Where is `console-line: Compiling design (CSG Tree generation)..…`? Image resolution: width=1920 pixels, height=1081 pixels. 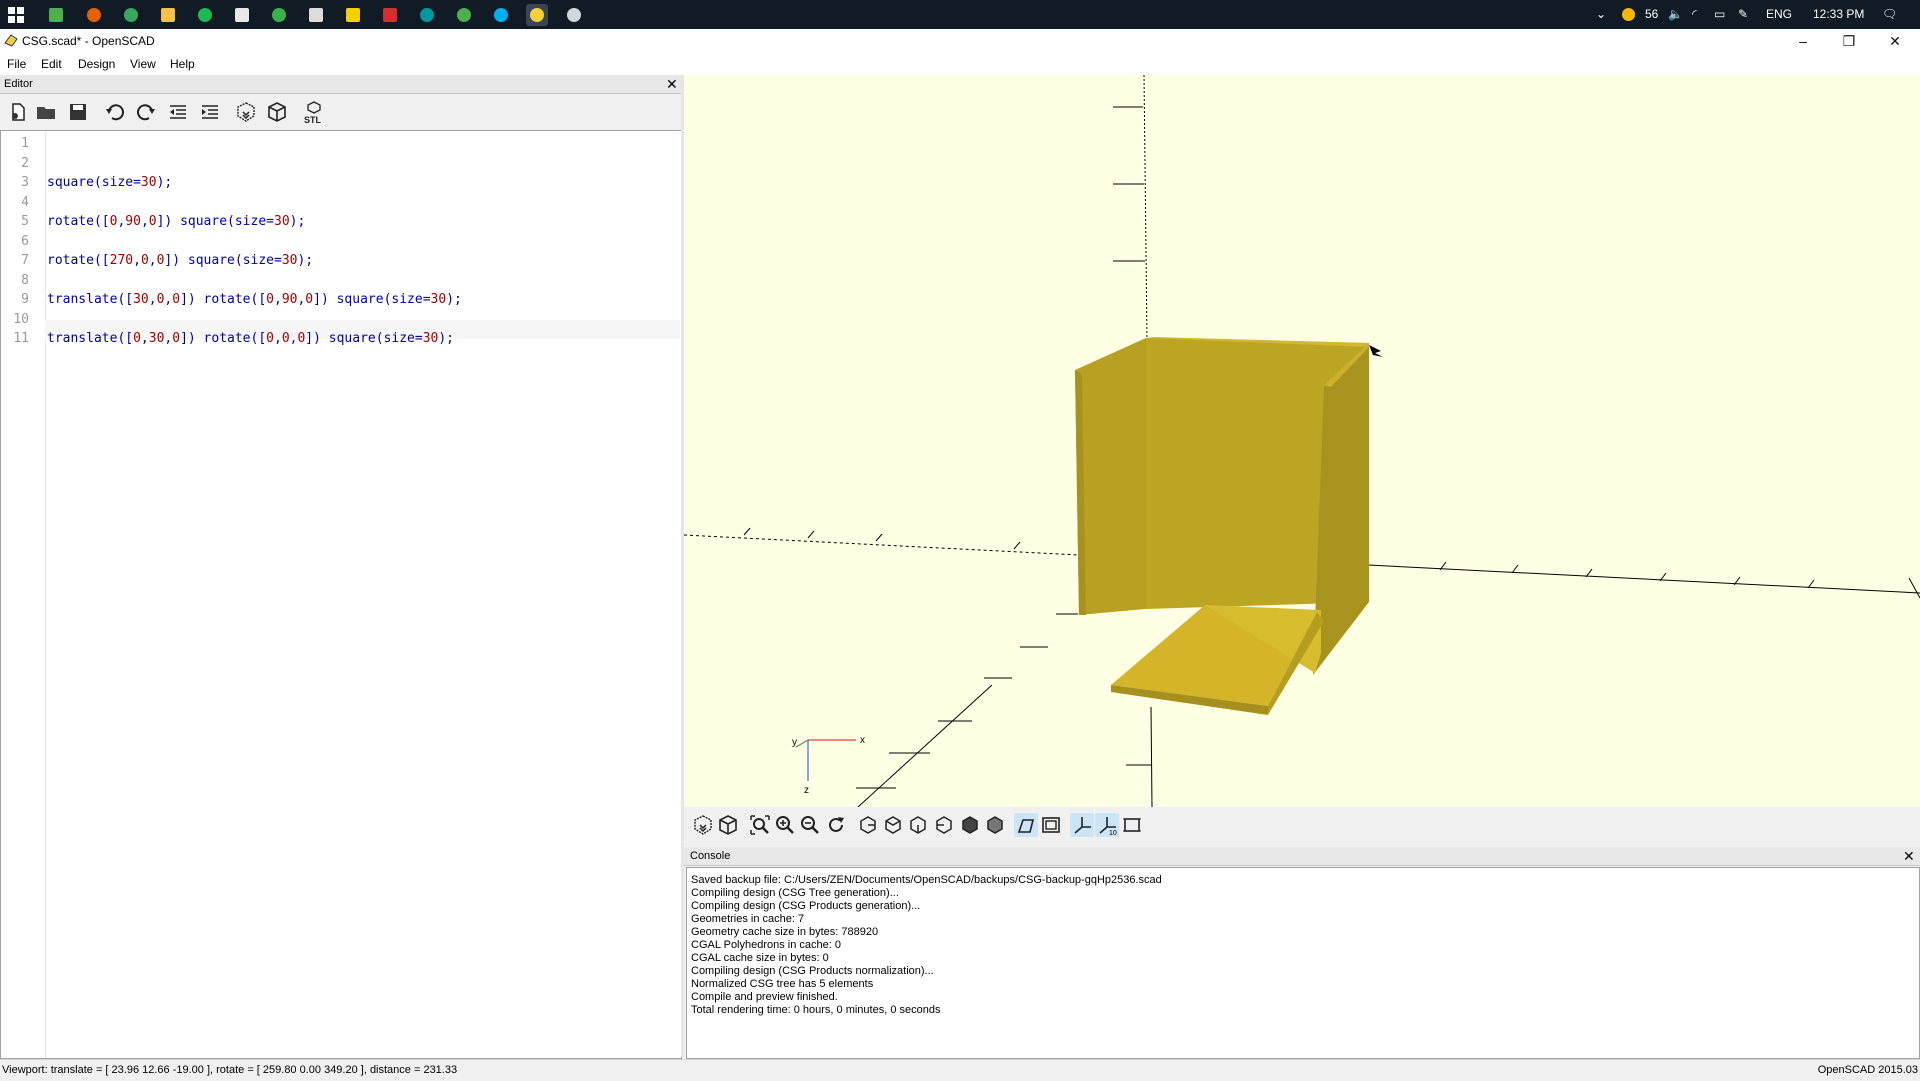 console-line: Compiling design (CSG Tree generation)..… is located at coordinates (795, 893).